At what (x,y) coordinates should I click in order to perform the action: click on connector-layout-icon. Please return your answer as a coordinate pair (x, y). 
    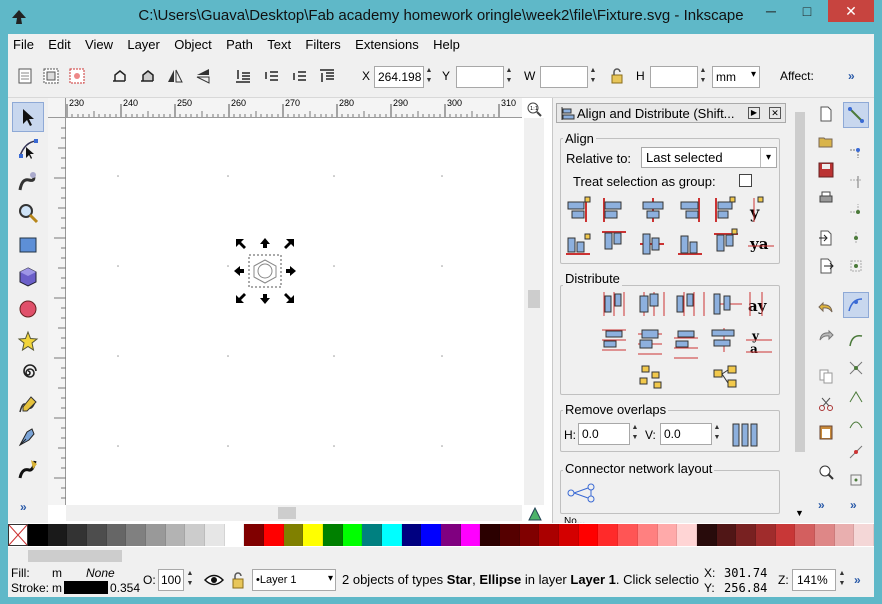
    Looking at the image, I should click on (581, 493).